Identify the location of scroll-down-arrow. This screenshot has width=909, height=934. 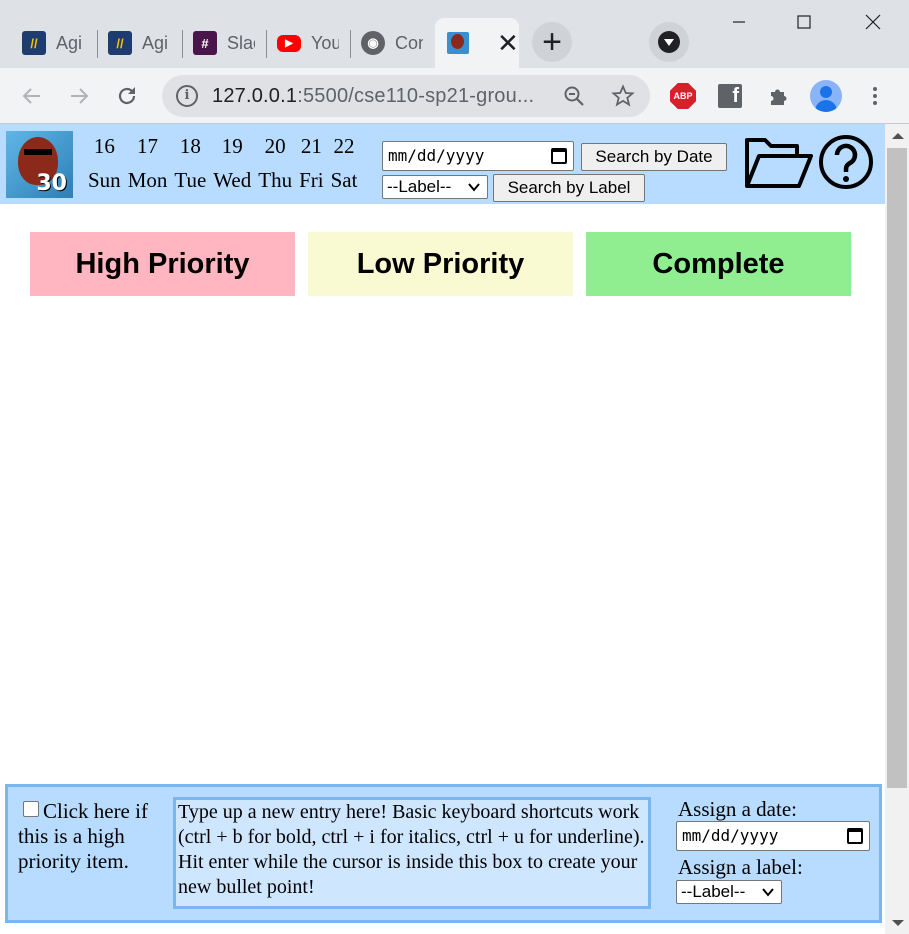
(898, 923).